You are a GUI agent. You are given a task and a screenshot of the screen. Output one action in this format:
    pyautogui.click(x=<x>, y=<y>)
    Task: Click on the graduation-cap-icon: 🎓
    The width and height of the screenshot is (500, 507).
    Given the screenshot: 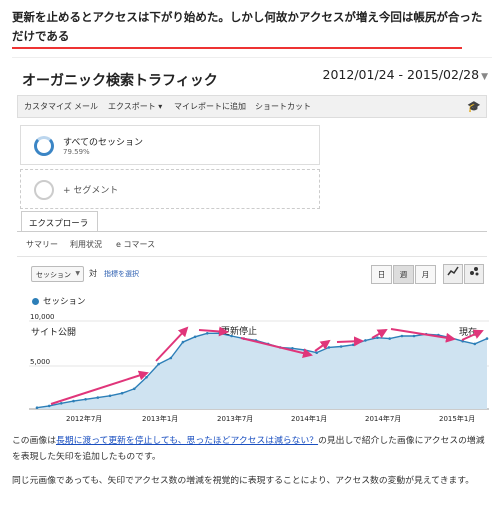 What is the action you would take?
    pyautogui.click(x=474, y=106)
    